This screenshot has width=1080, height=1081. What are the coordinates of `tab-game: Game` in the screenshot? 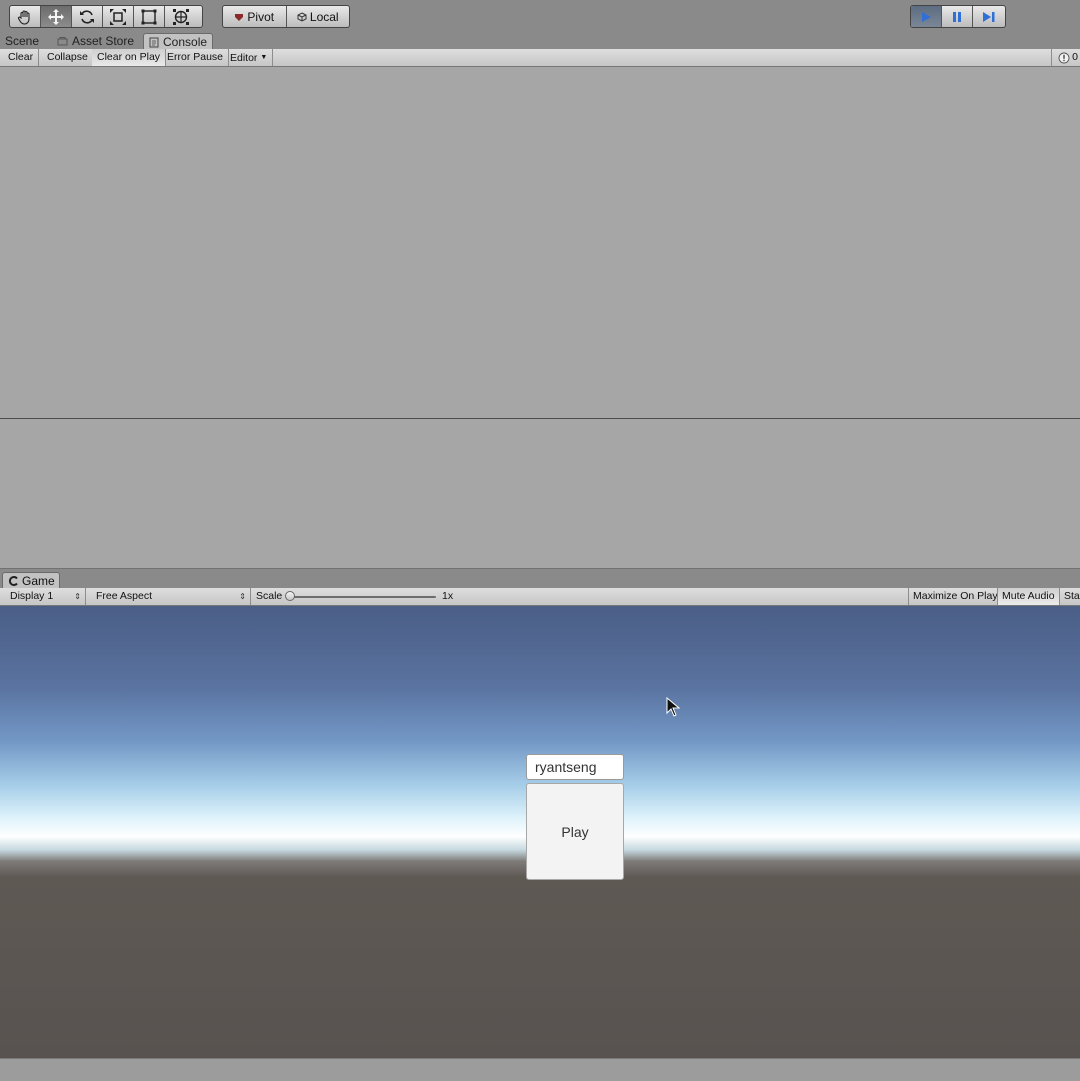 It's located at (31, 580).